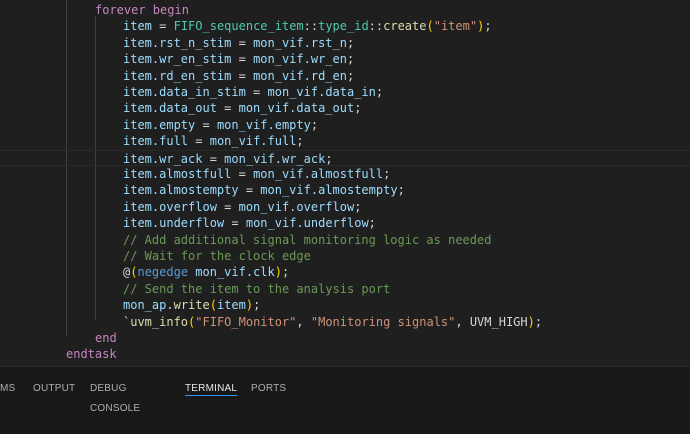  I want to click on code-token: mon_vif.empty, so click(263, 124).